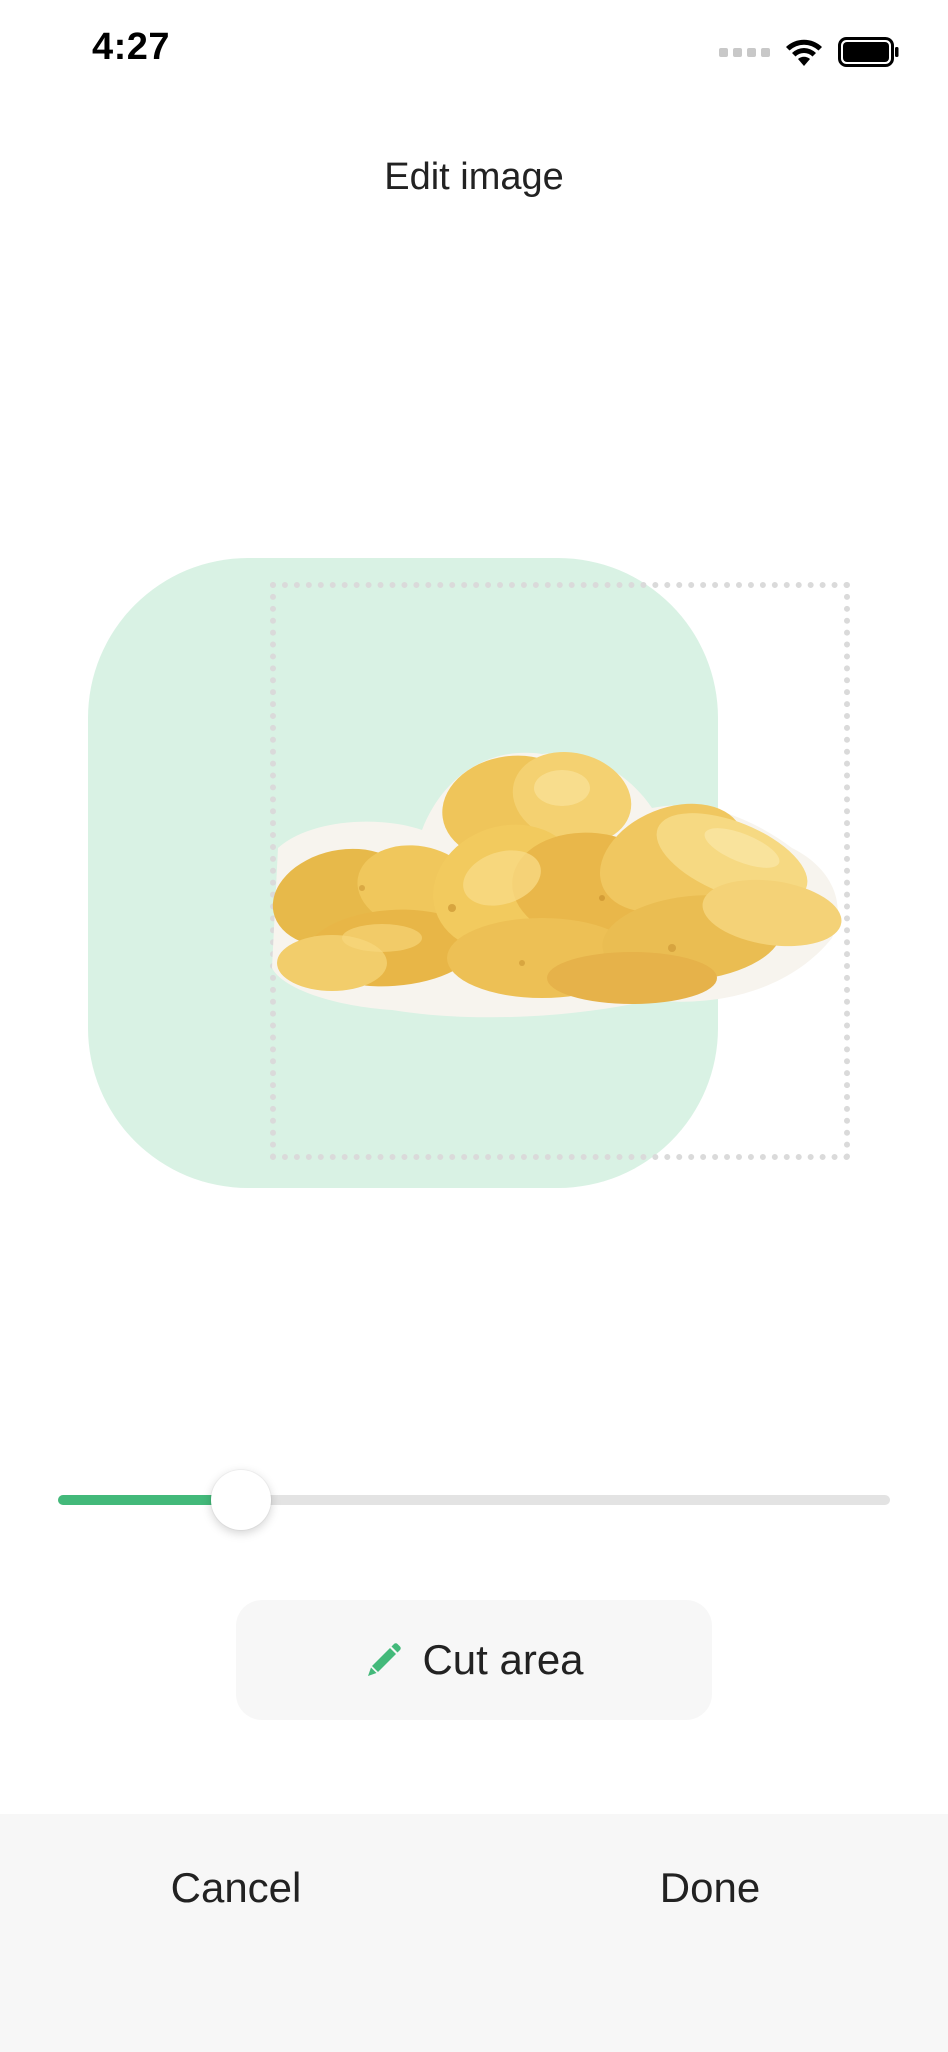  What do you see at coordinates (804, 52) in the screenshot?
I see `wifi-icon` at bounding box center [804, 52].